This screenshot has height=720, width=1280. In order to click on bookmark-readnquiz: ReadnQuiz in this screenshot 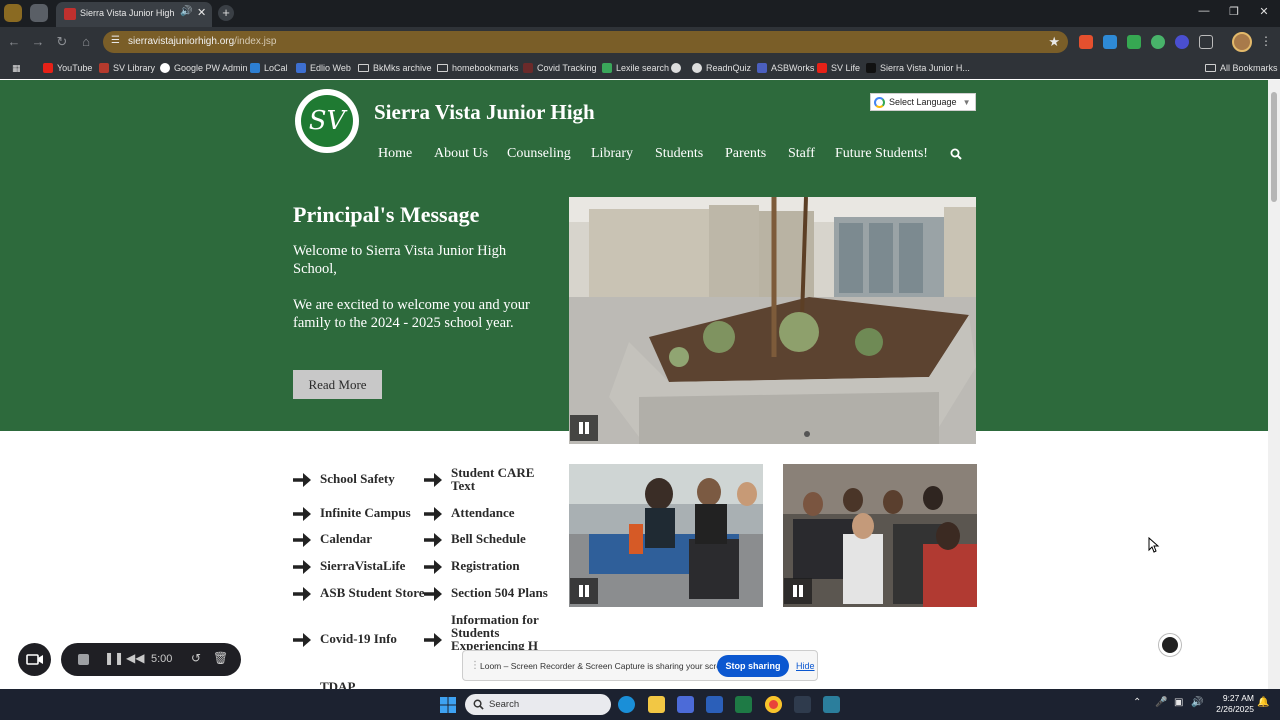, I will do `click(721, 68)`.